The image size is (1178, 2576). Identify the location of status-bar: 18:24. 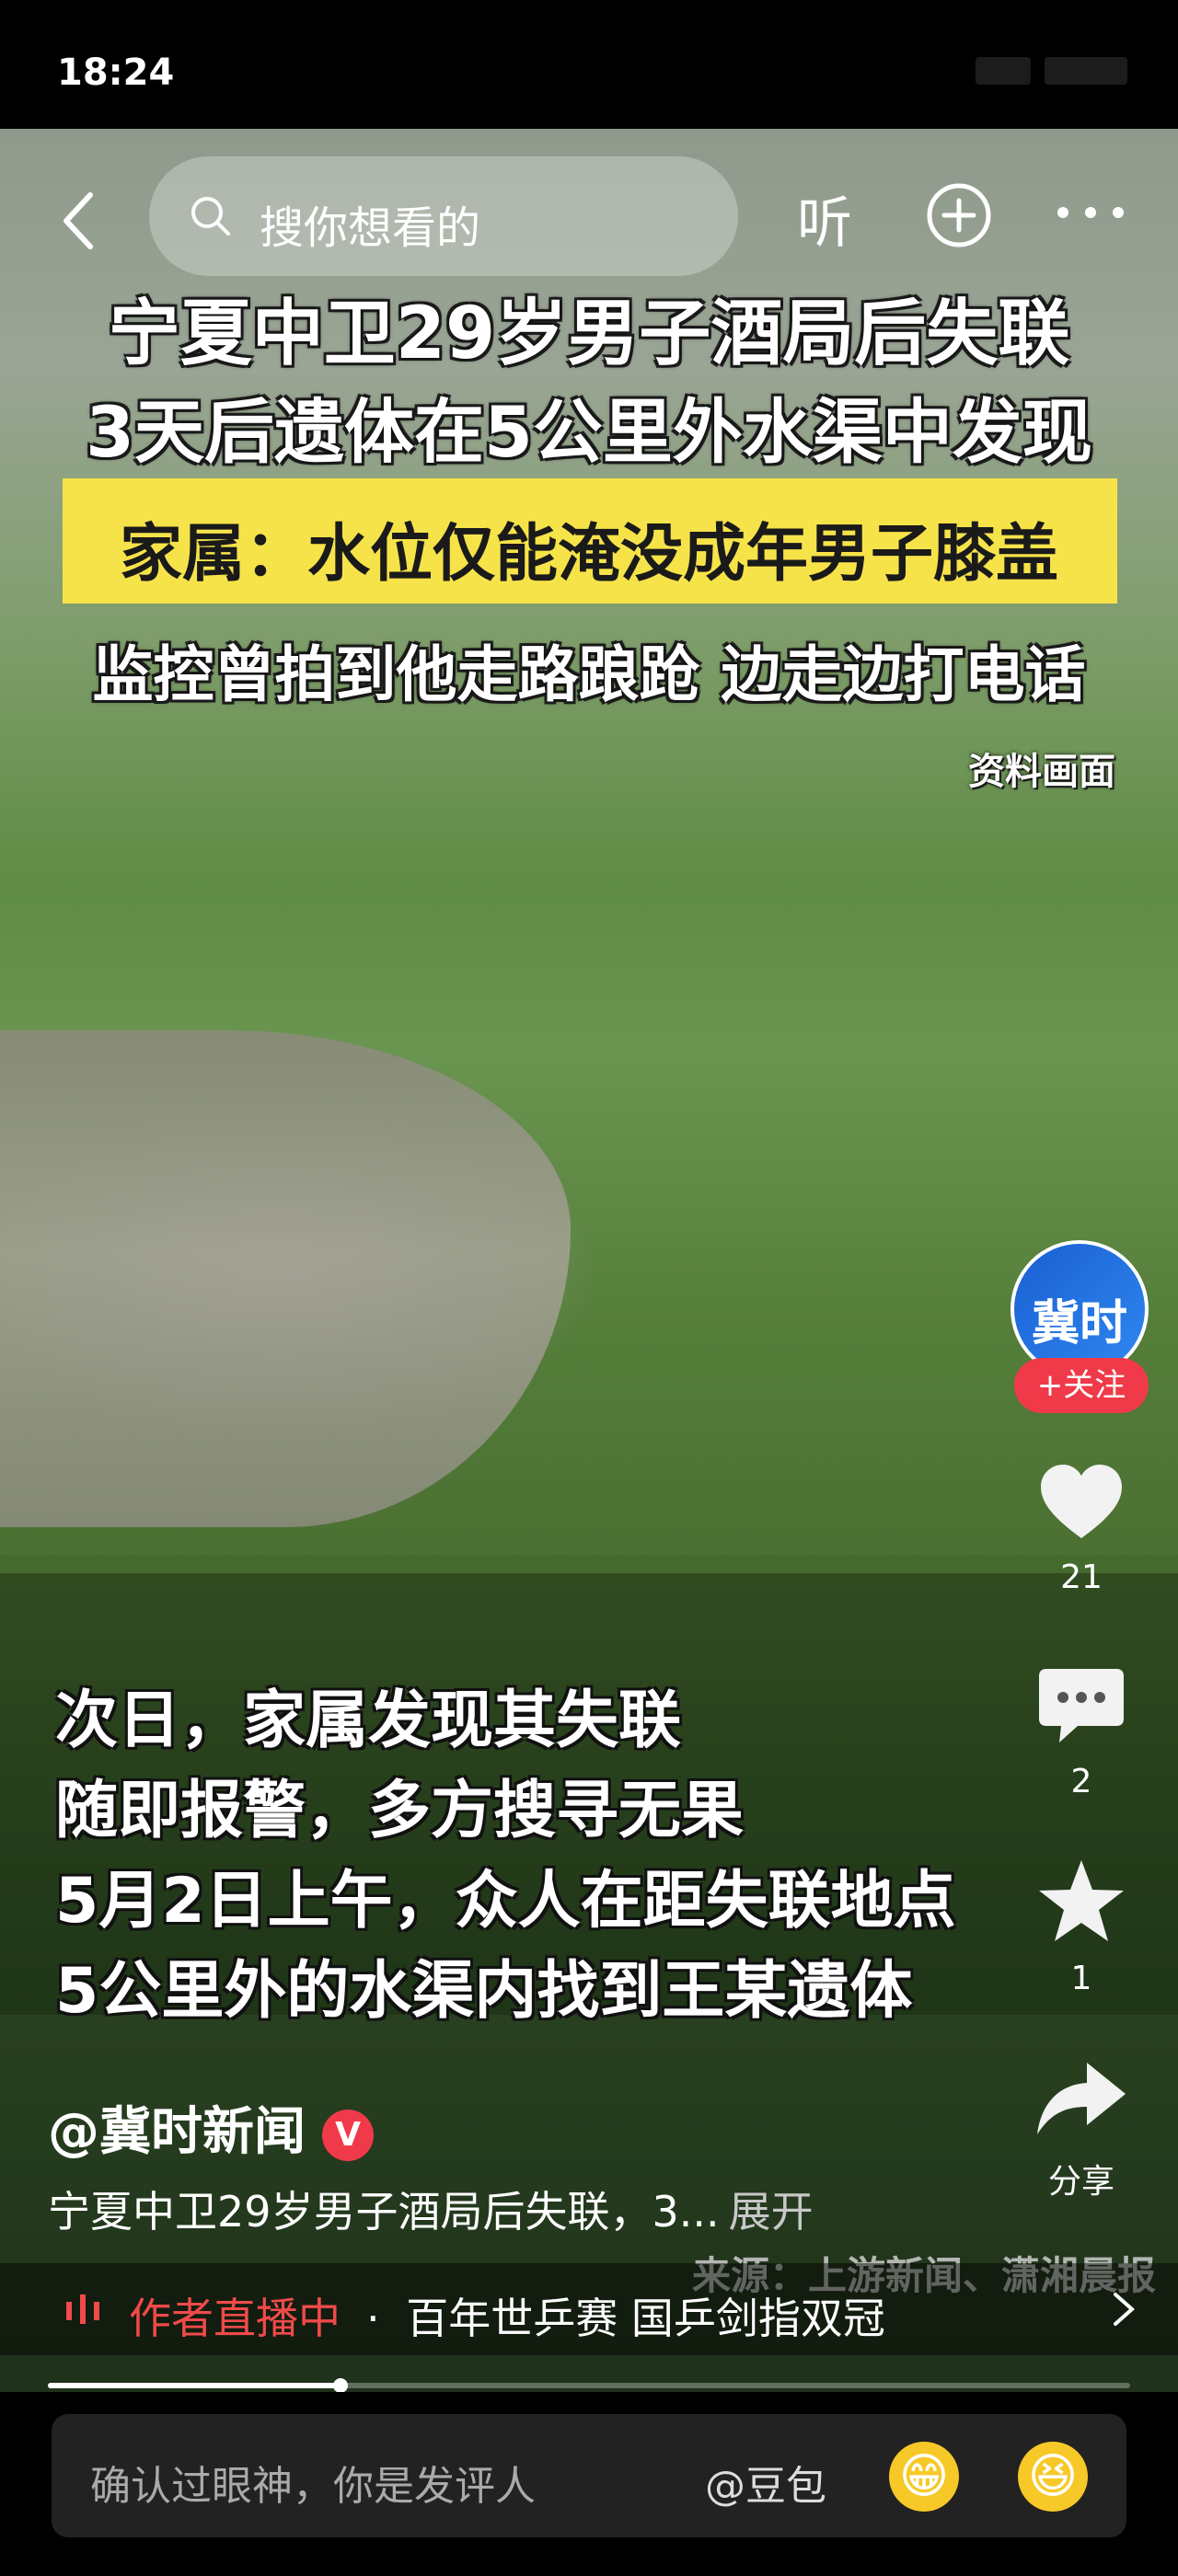
(589, 64).